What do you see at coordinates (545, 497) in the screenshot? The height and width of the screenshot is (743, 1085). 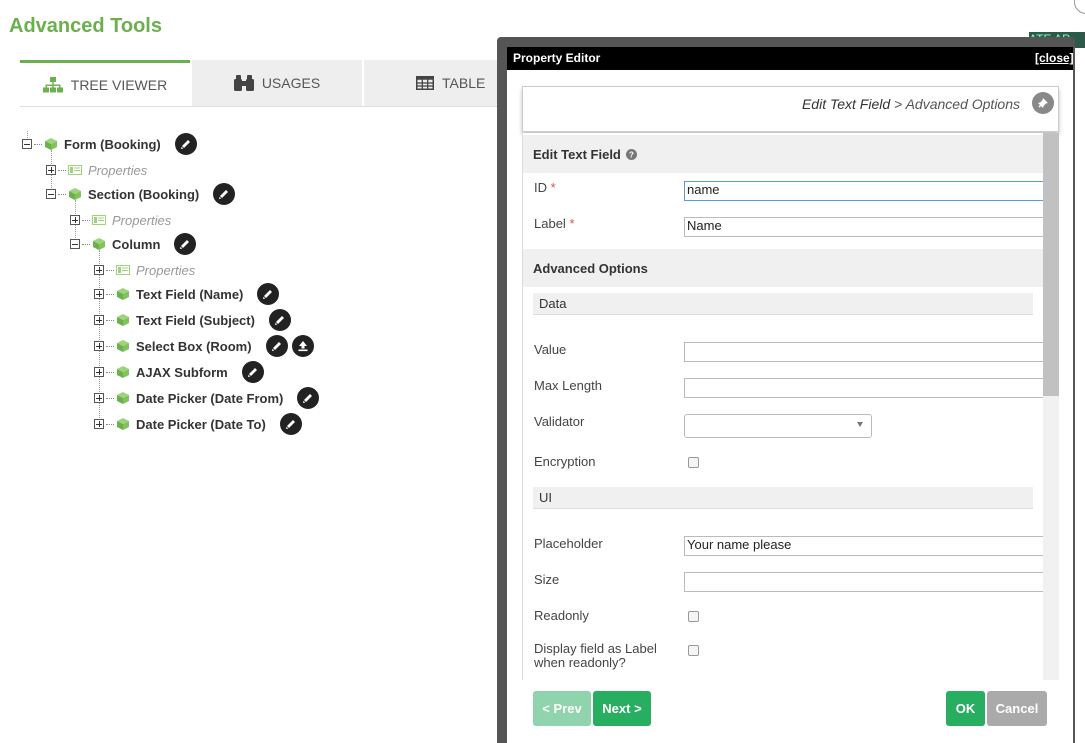 I see `group-title: UI` at bounding box center [545, 497].